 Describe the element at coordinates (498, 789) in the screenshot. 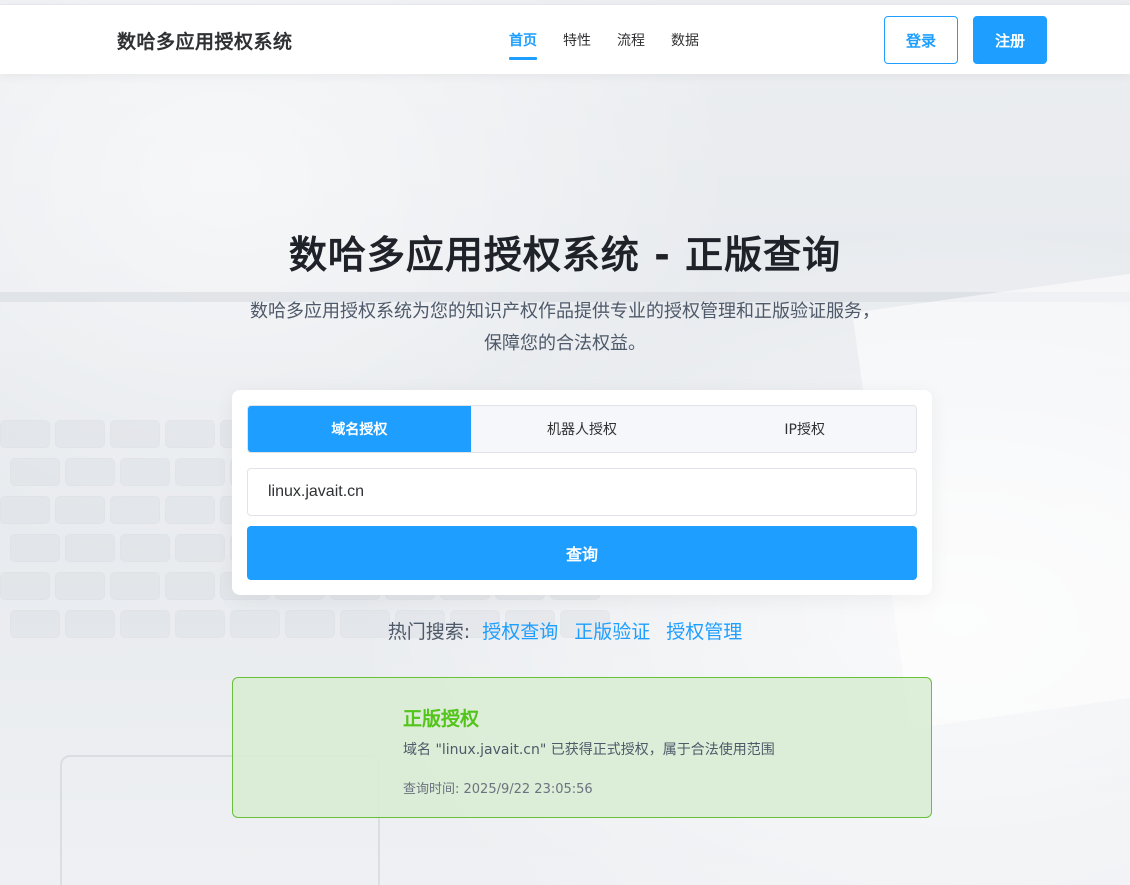

I see `result-timestamp: 查询时间: 2025/9/22 23:05:56` at that location.